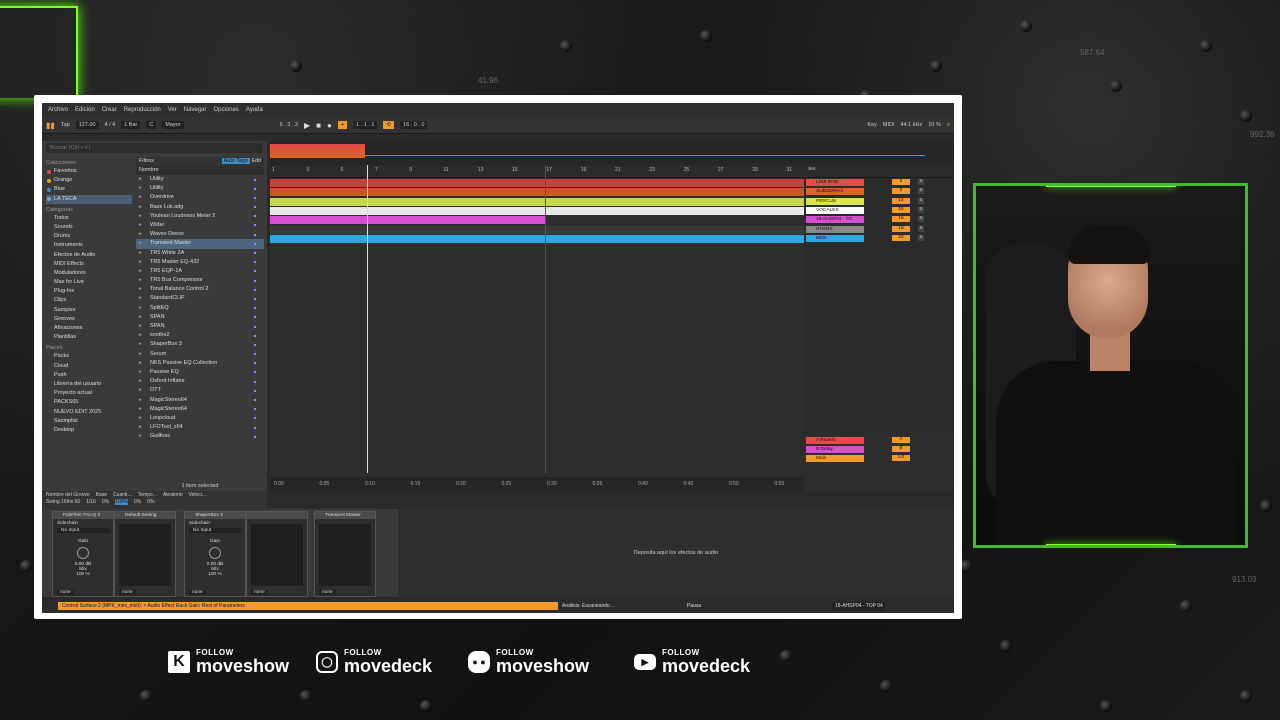 Image resolution: width=1280 pixels, height=720 pixels. What do you see at coordinates (89, 356) in the screenshot?
I see `place-item: Packs` at bounding box center [89, 356].